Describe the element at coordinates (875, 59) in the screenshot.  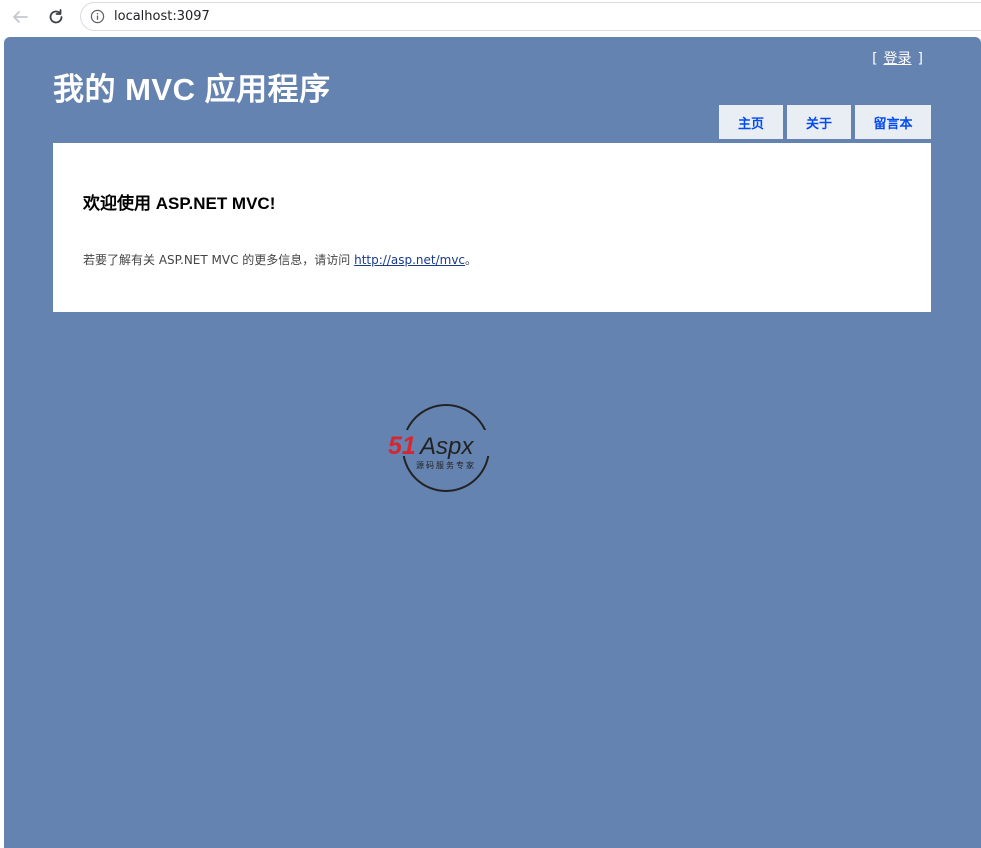
I see `login-bracket-open: [` at that location.